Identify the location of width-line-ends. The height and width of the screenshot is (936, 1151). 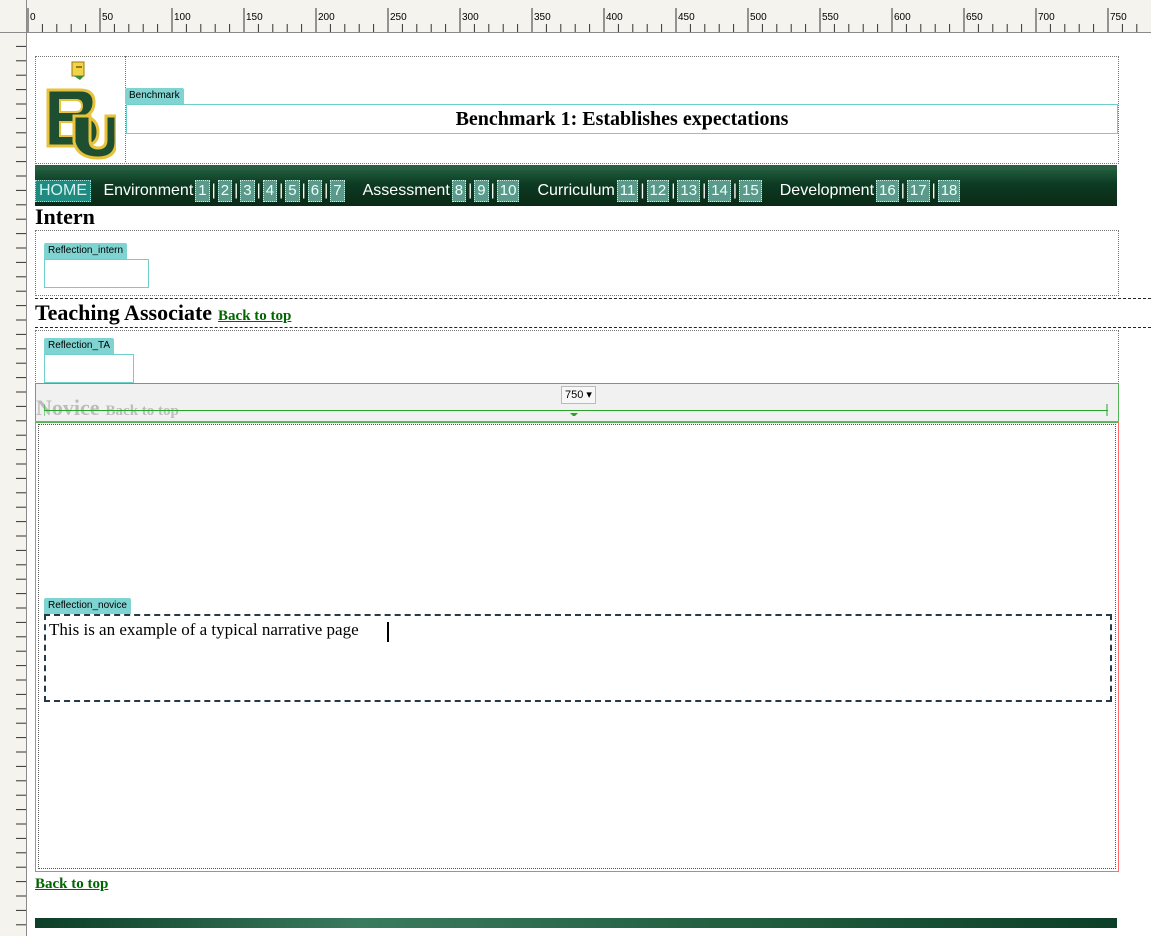
(576, 410).